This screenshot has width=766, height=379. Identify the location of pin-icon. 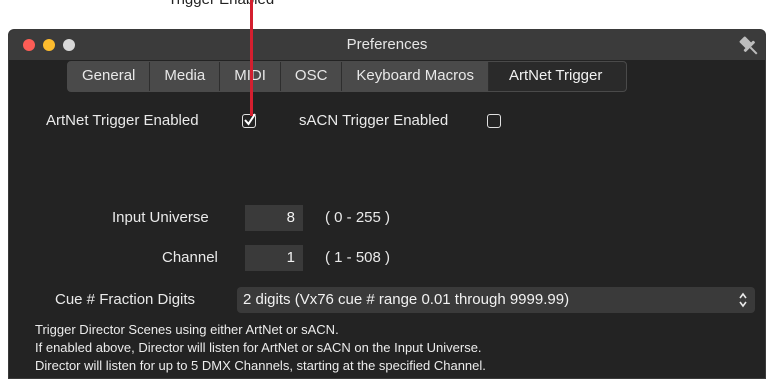
(749, 46).